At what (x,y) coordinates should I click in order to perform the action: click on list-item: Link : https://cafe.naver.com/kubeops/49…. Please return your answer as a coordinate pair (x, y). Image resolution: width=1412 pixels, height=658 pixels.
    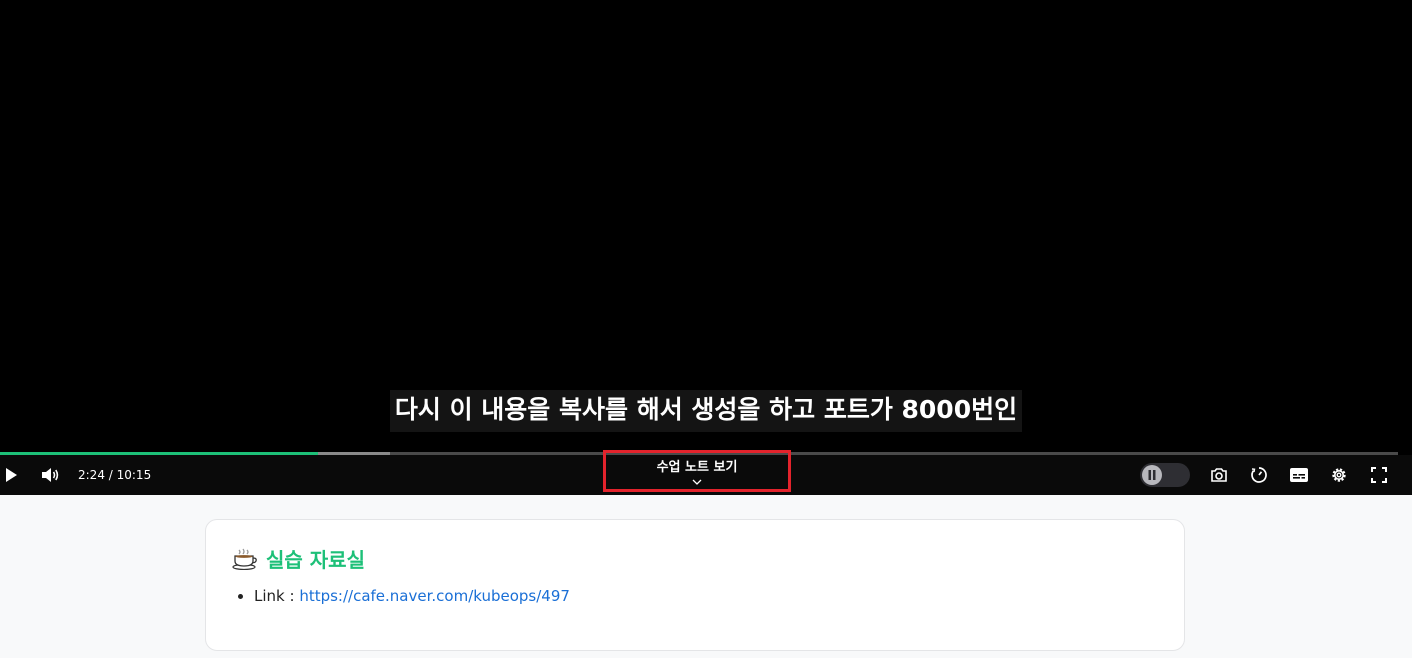
    Looking at the image, I should click on (412, 596).